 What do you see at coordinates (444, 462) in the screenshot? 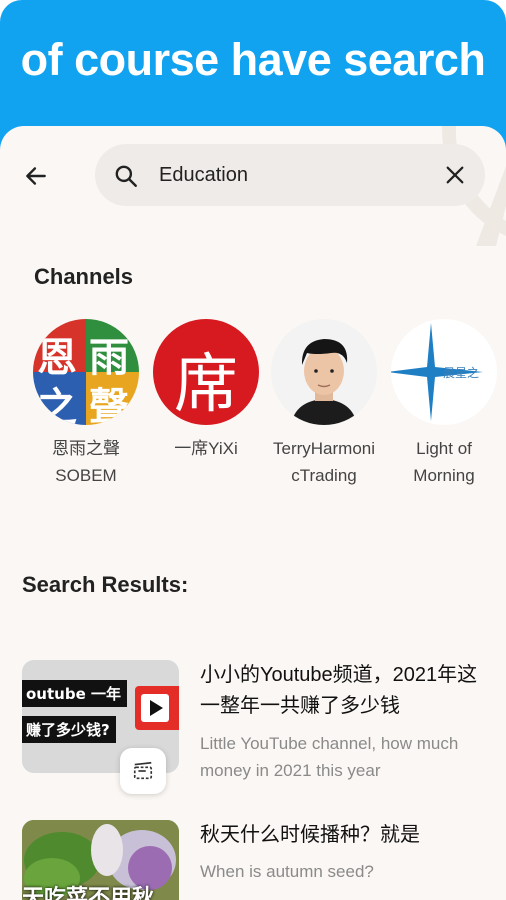
I see `channel-name: Light of Morning` at bounding box center [444, 462].